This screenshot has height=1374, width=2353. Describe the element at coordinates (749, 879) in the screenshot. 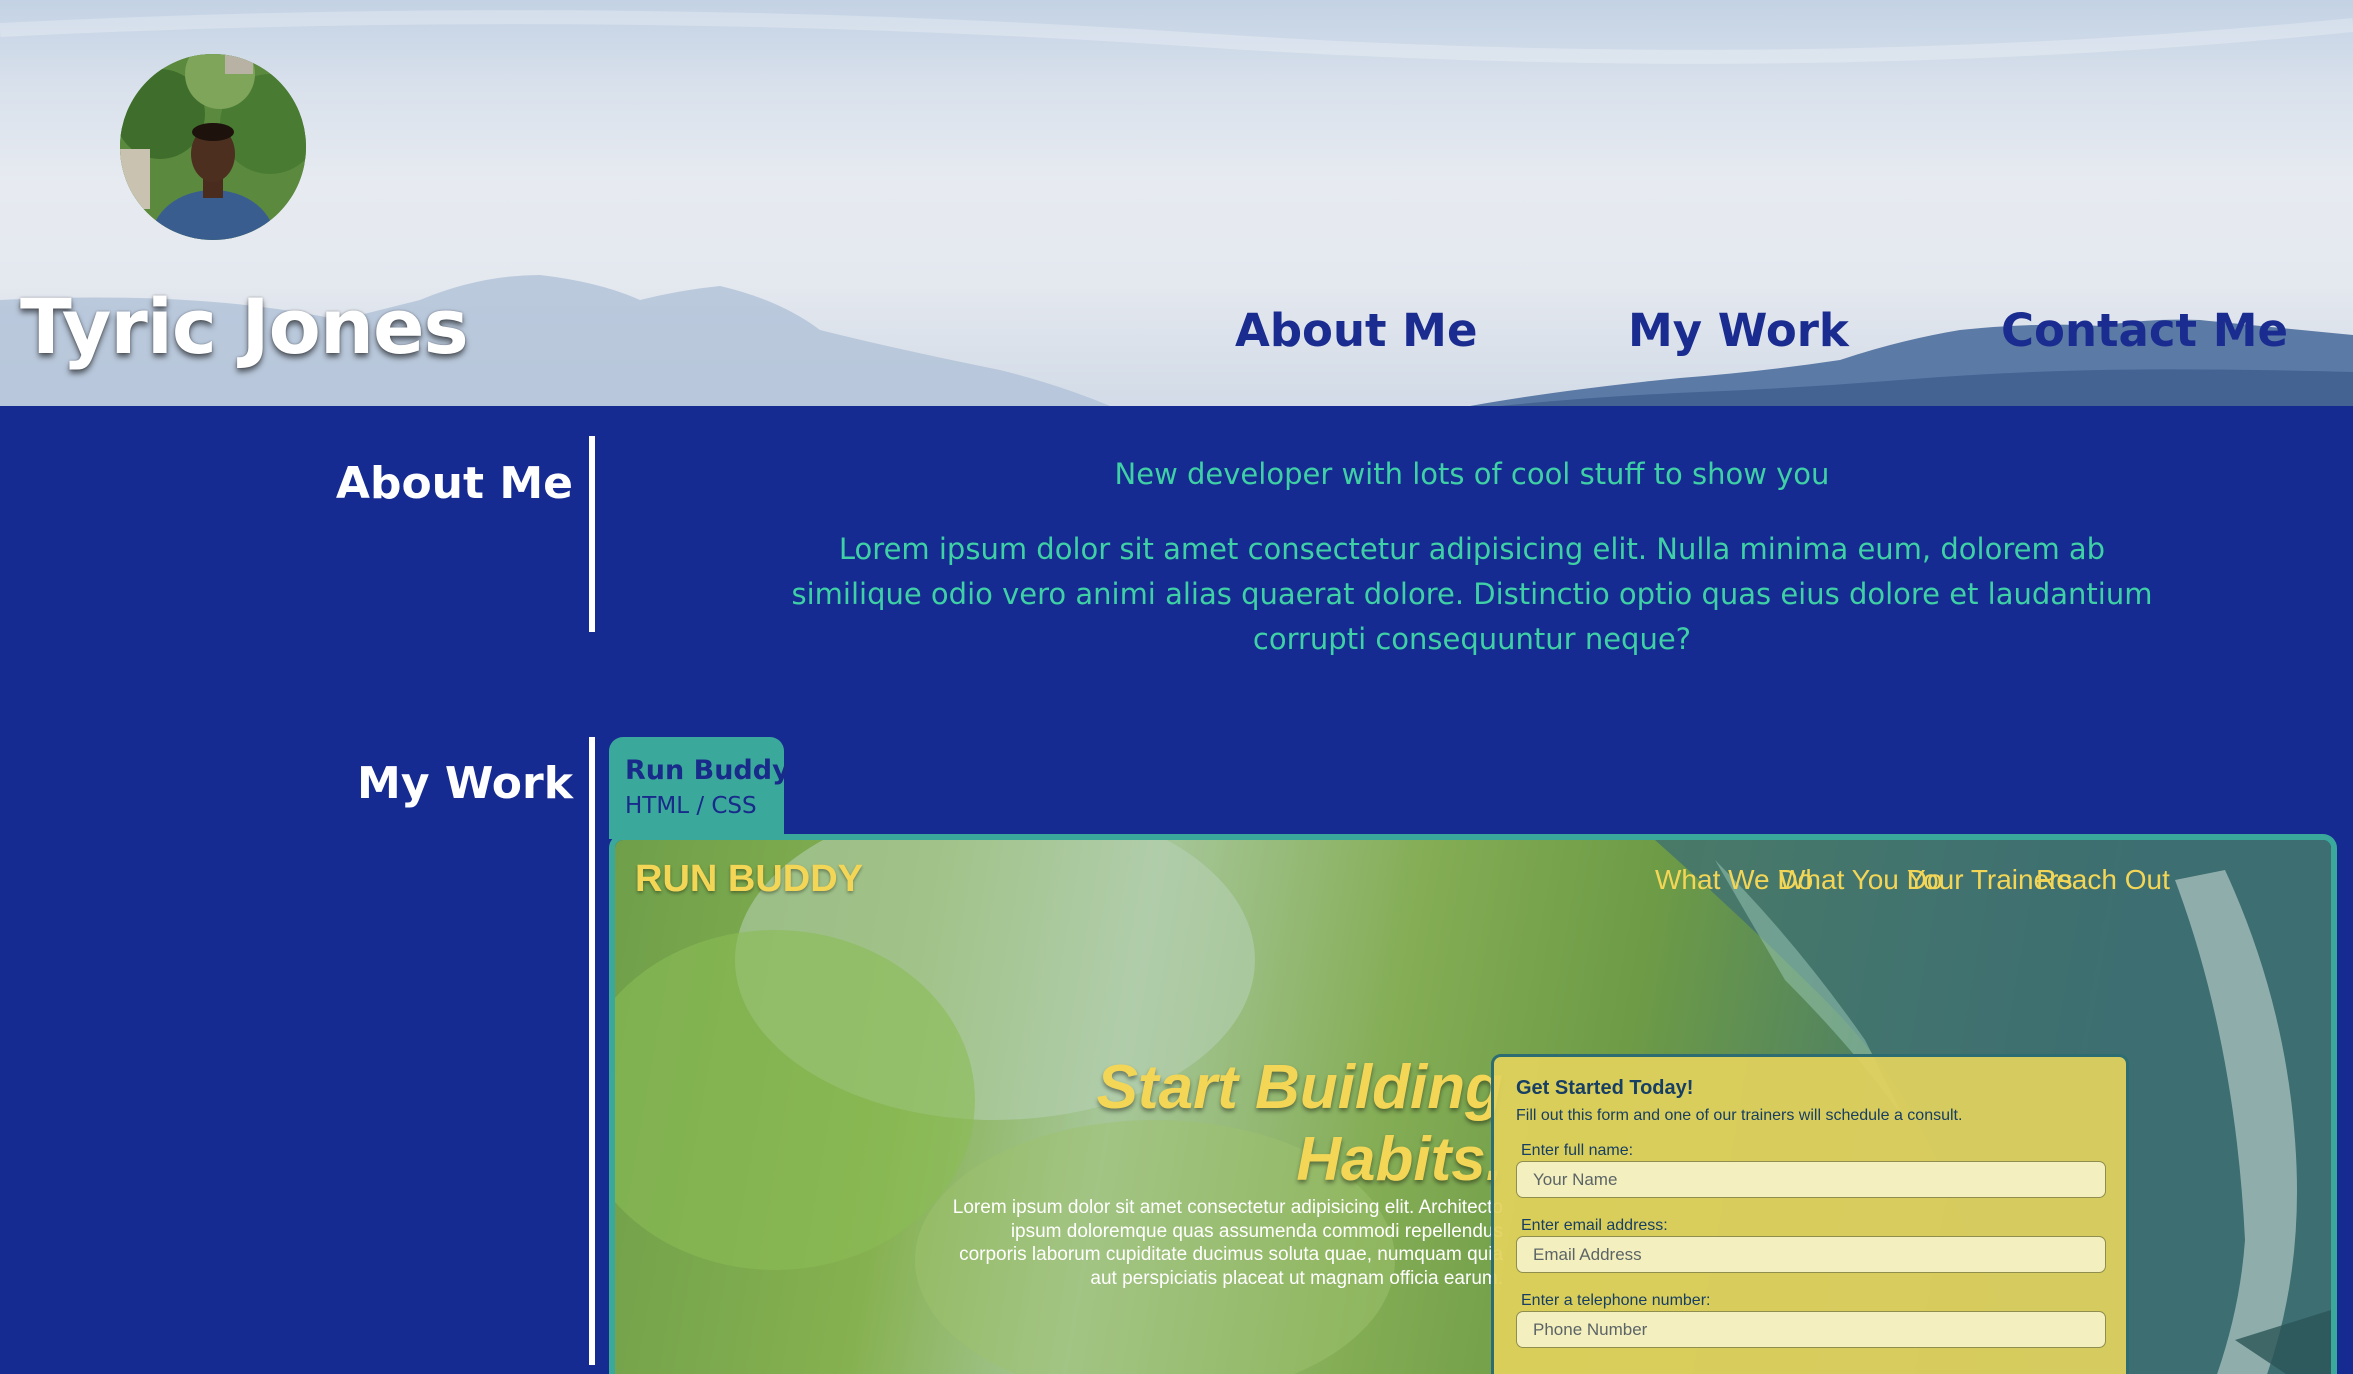

I see `runbuddy-brand: RUN BUDDY` at that location.